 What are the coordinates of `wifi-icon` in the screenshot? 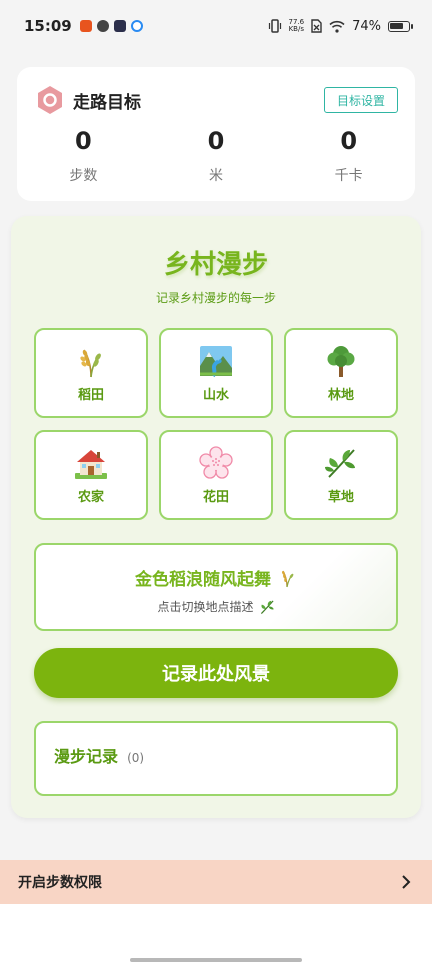 It's located at (337, 26).